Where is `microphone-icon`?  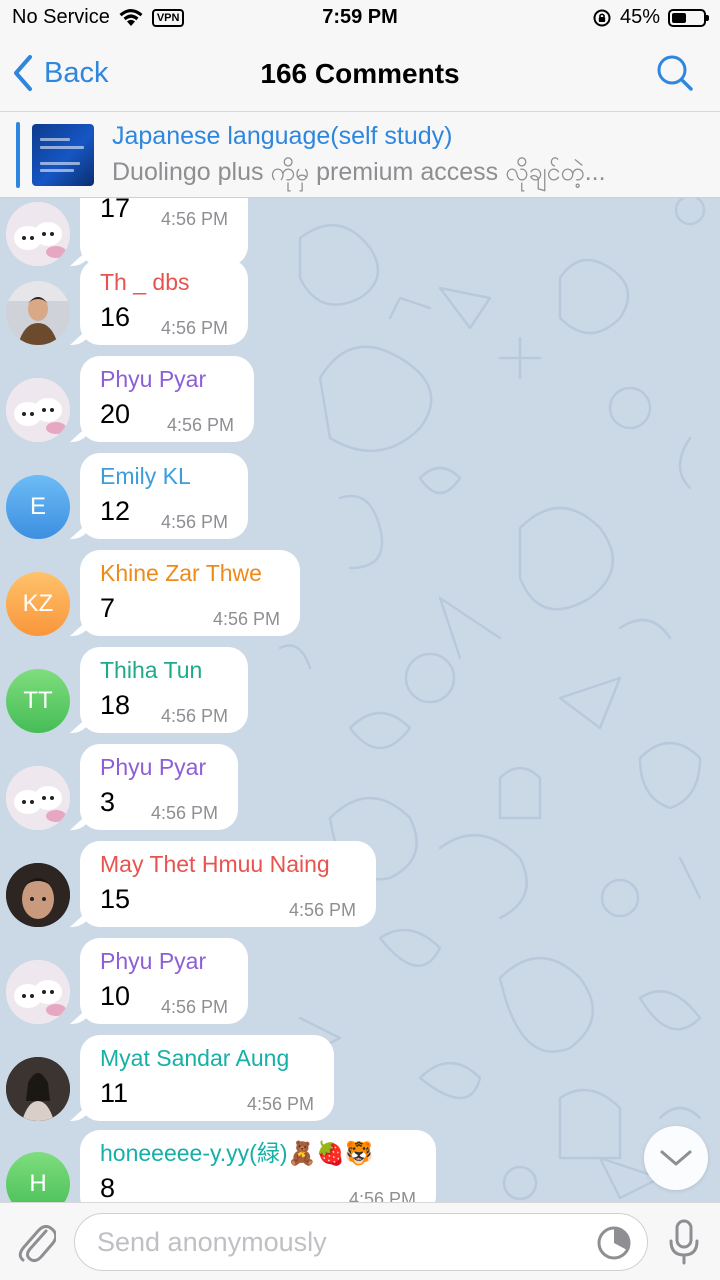
microphone-icon is located at coordinates (684, 1242).